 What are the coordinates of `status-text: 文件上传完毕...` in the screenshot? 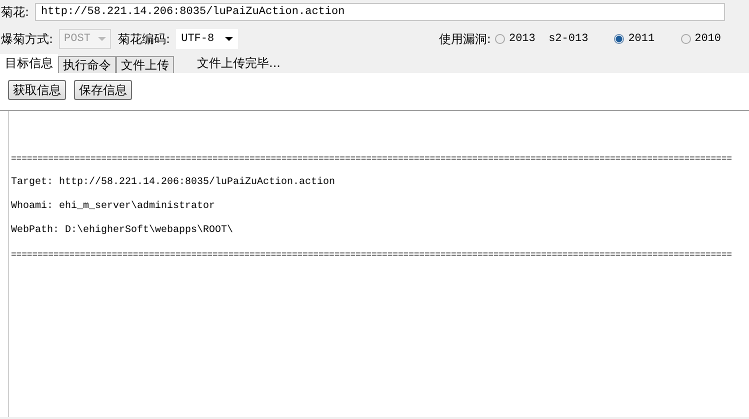 It's located at (238, 63).